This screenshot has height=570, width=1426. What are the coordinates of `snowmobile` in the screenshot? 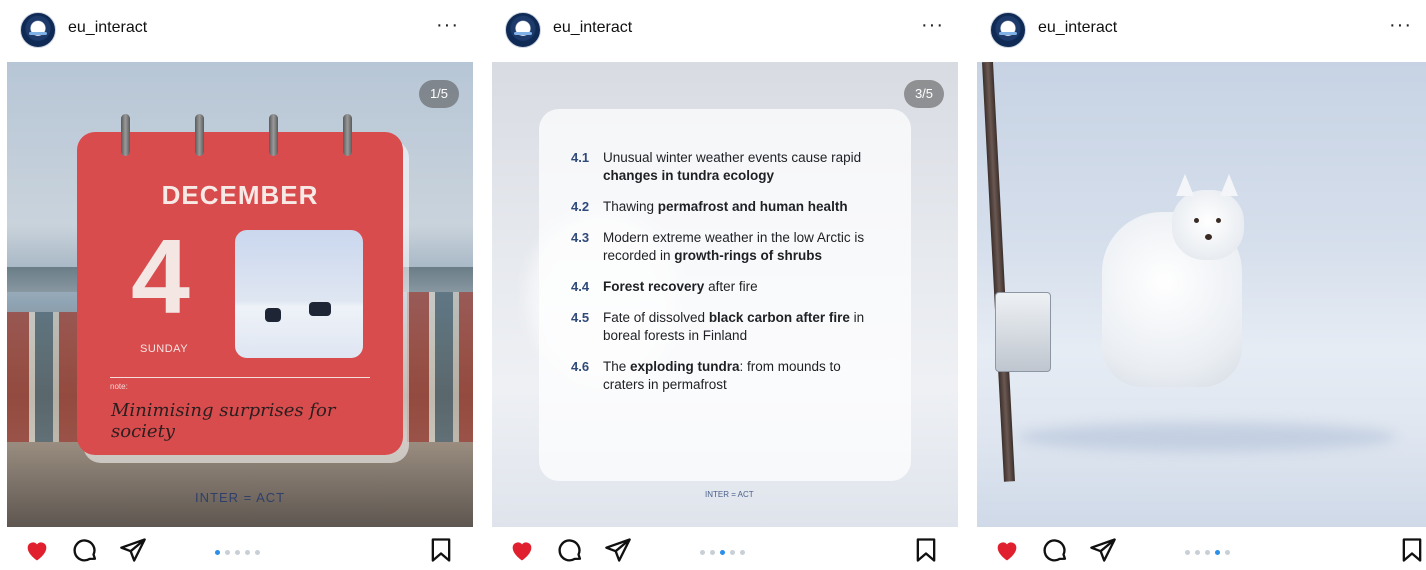 It's located at (320, 309).